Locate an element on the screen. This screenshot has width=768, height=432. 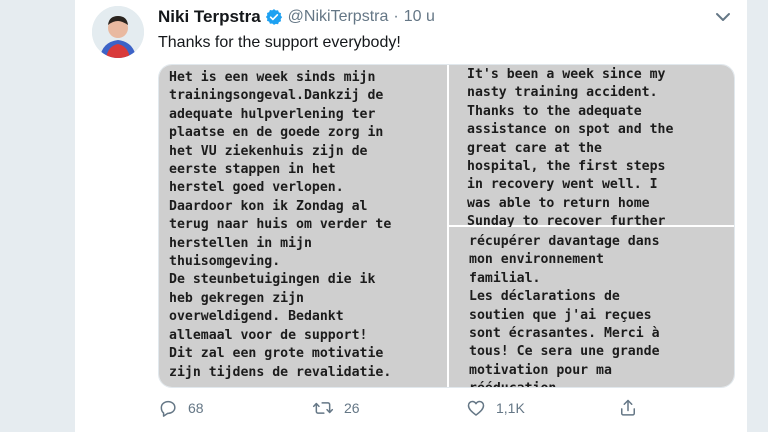
avatar-image is located at coordinates (118, 32).